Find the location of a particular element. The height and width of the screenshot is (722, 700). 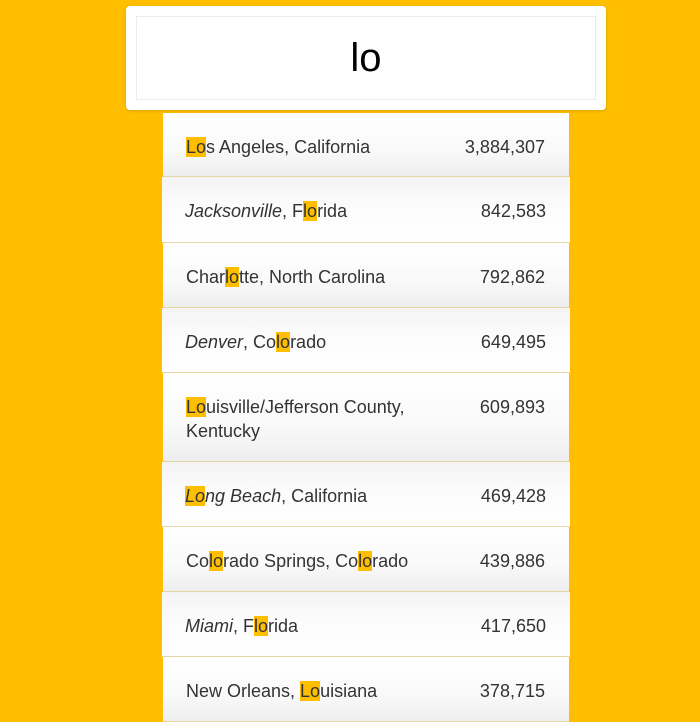

name-segment: Jacksonville is located at coordinates (234, 211).